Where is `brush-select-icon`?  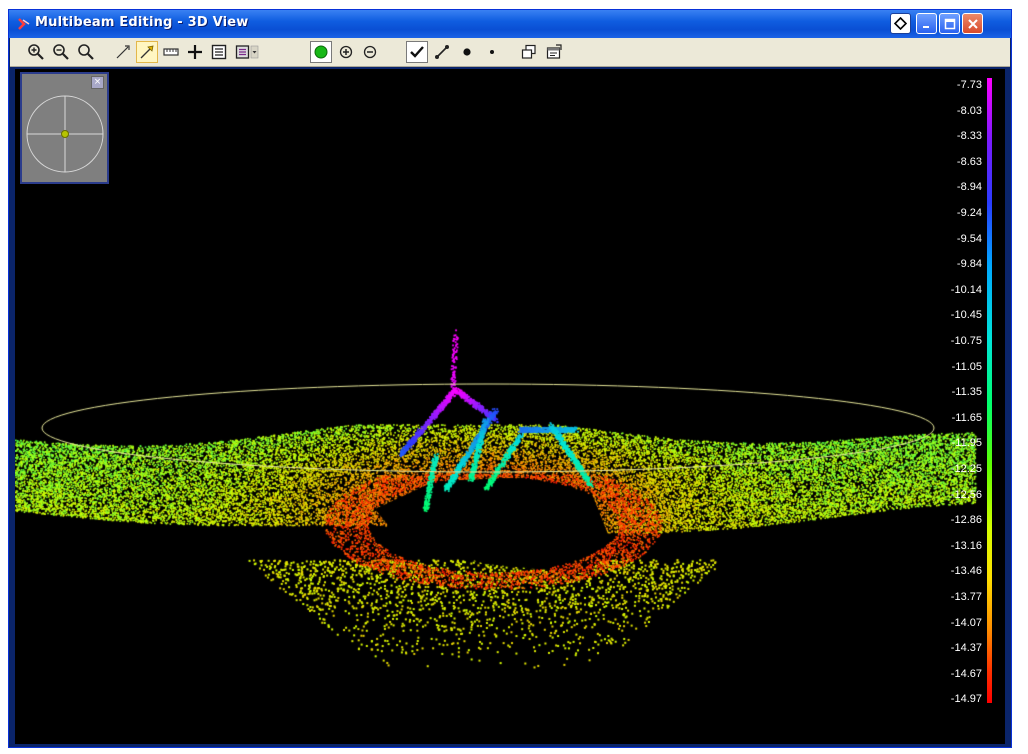
brush-select-icon is located at coordinates (147, 52).